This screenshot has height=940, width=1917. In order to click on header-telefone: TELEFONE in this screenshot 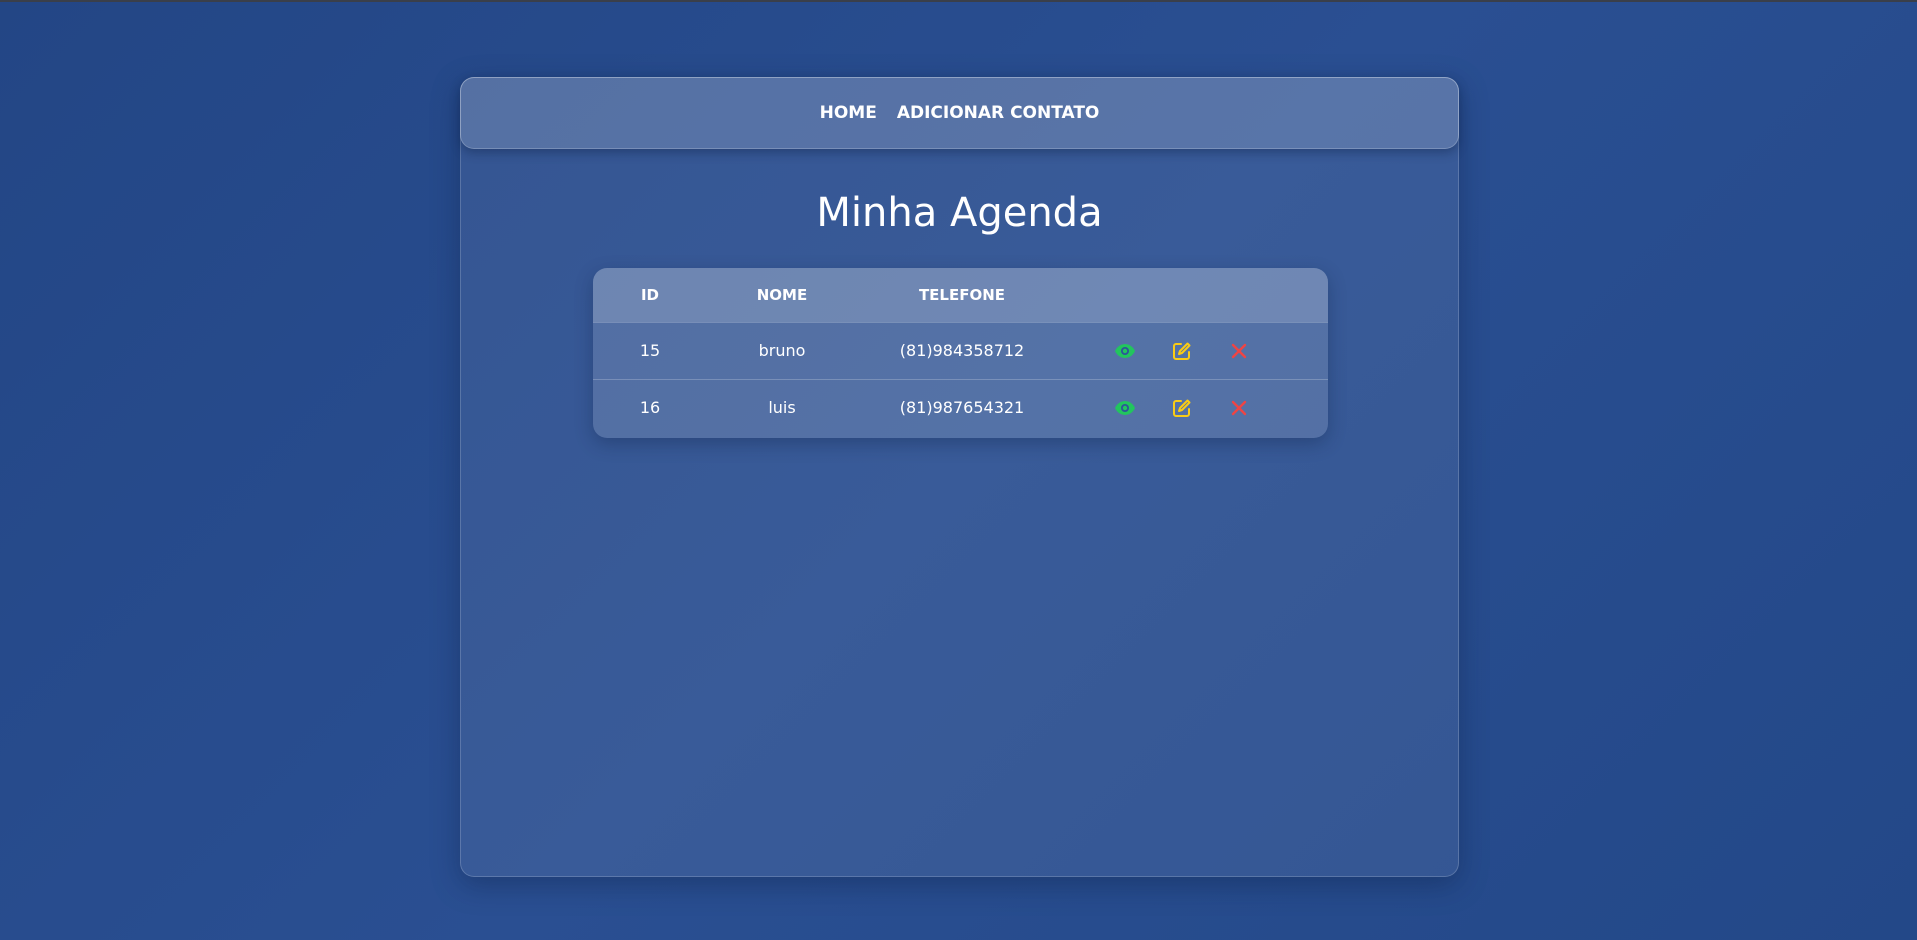, I will do `click(962, 294)`.